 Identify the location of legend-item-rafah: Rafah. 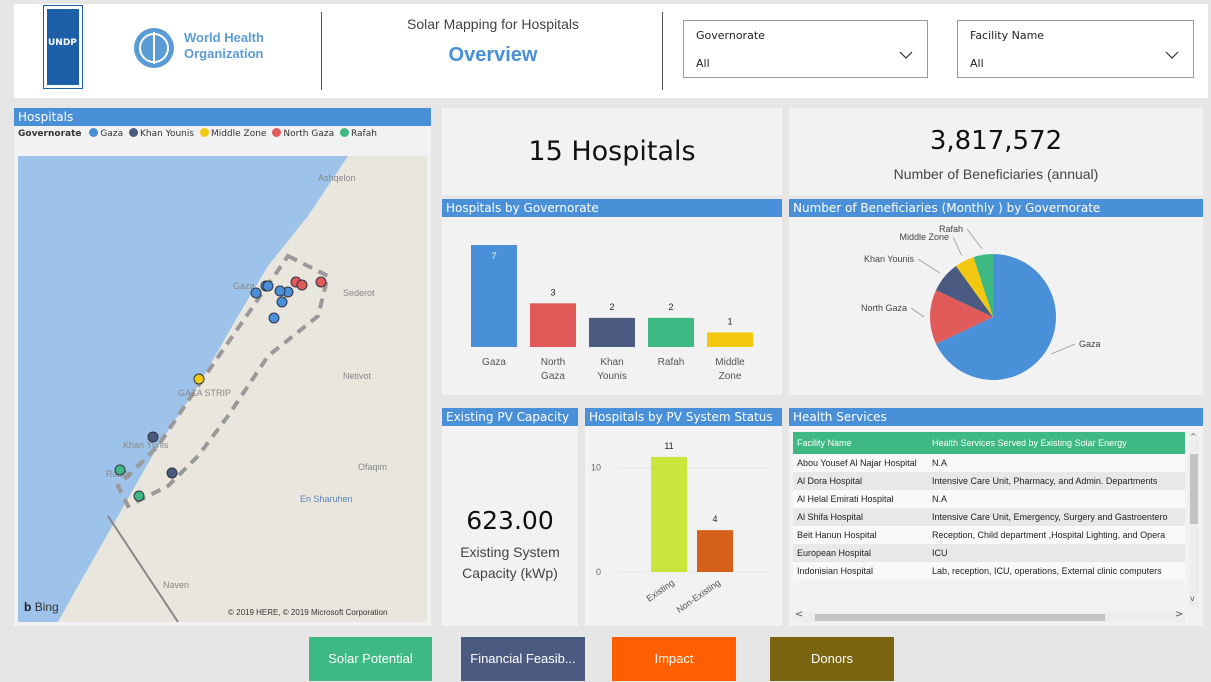
(358, 133).